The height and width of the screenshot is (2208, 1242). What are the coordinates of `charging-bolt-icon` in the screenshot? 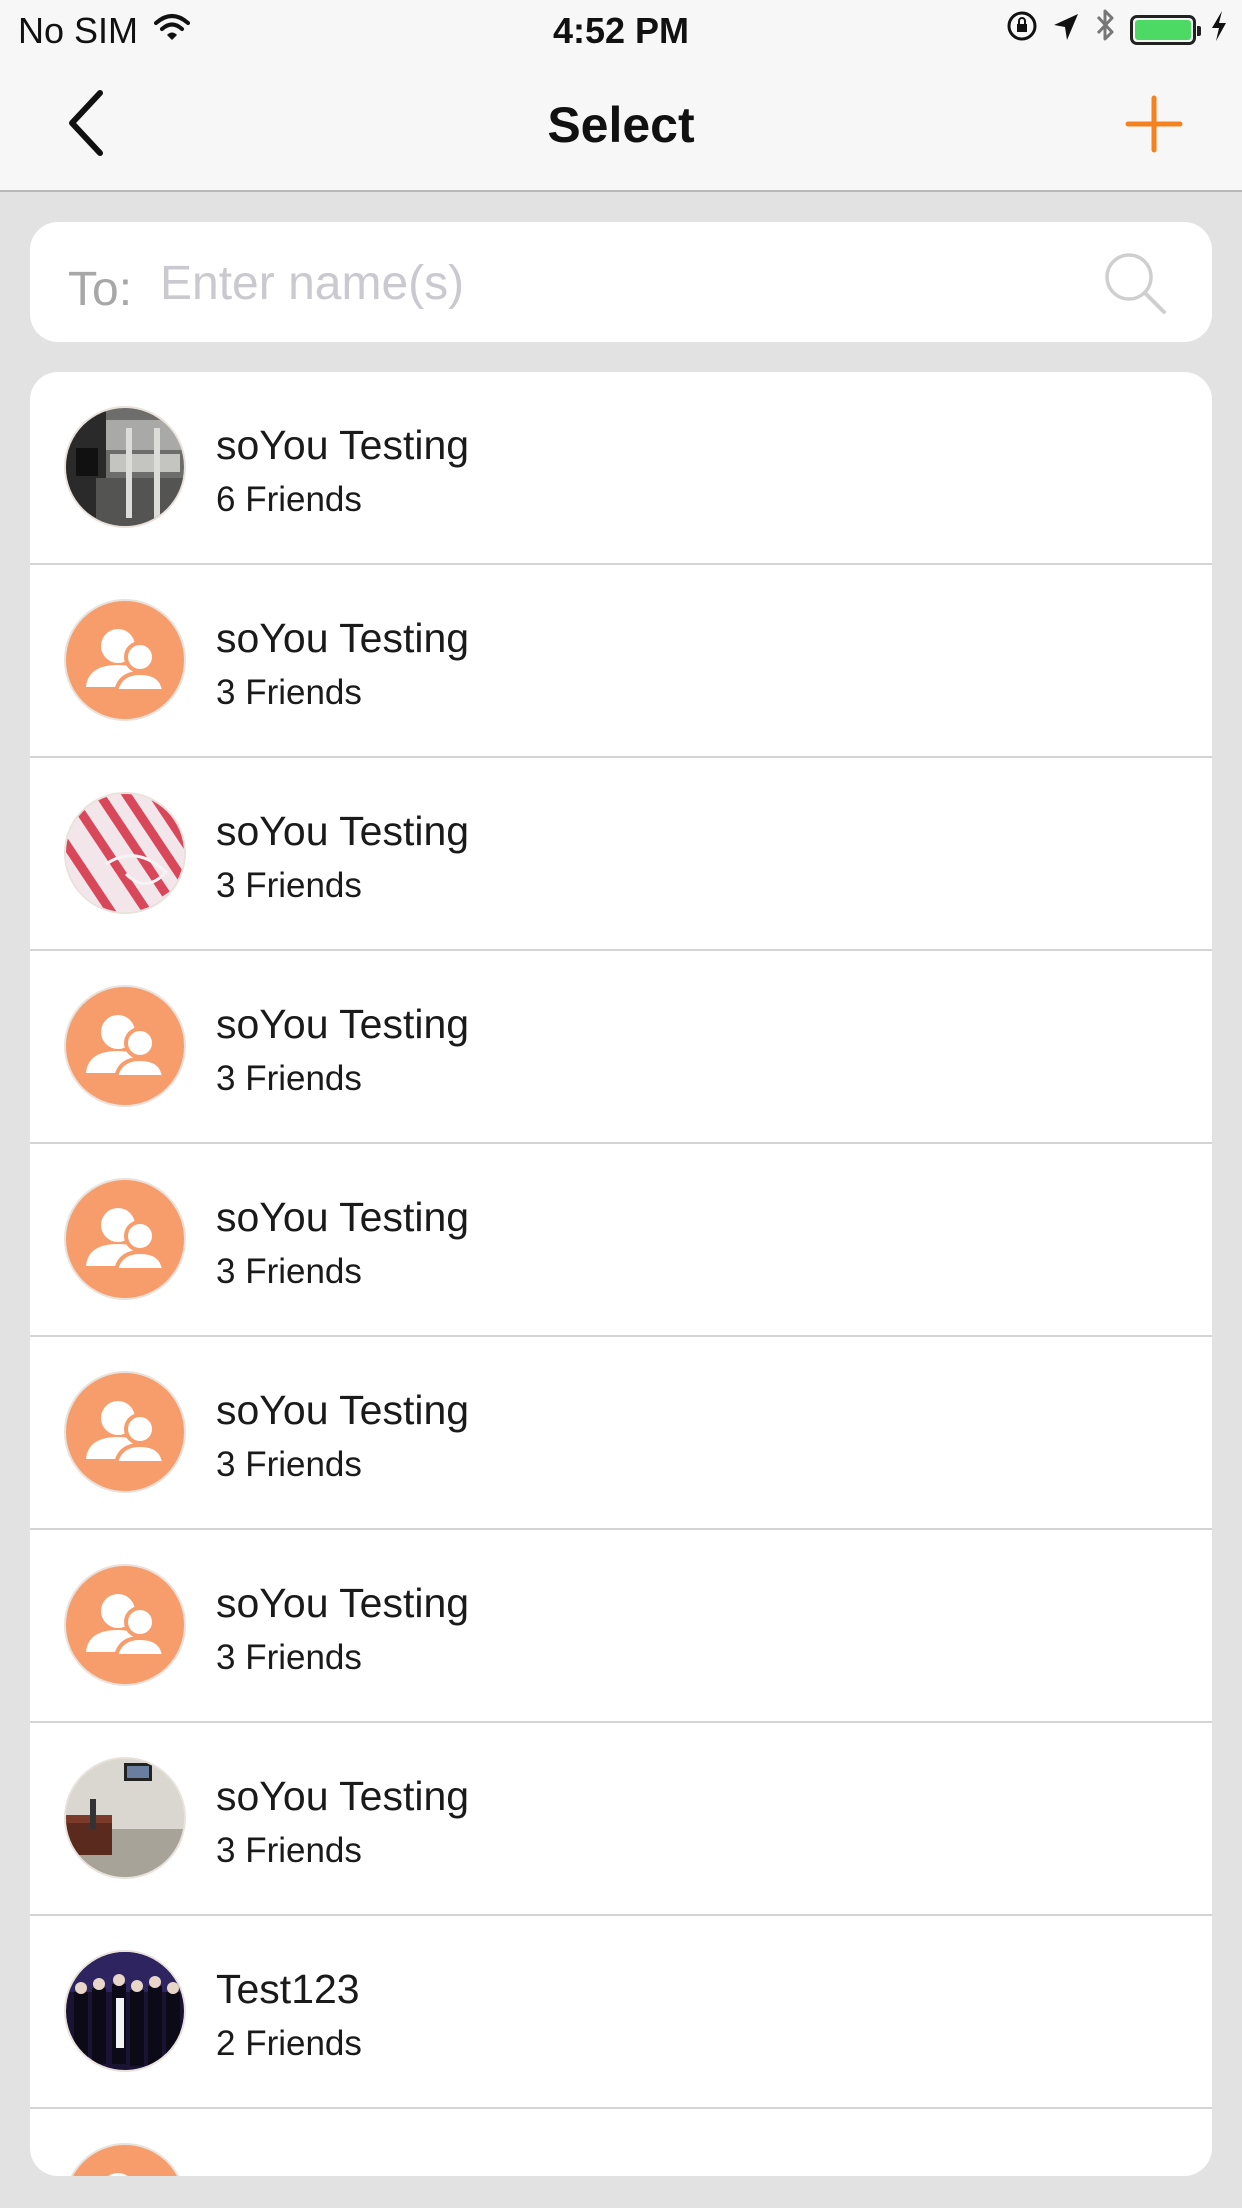 It's located at (1219, 30).